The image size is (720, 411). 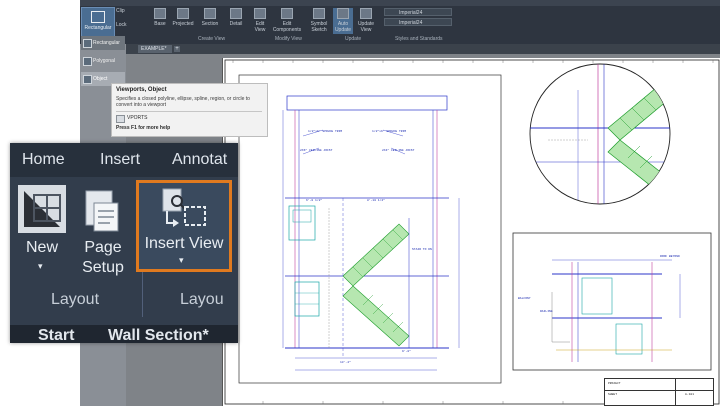 I want to click on title-block-divider, so click(x=659, y=390).